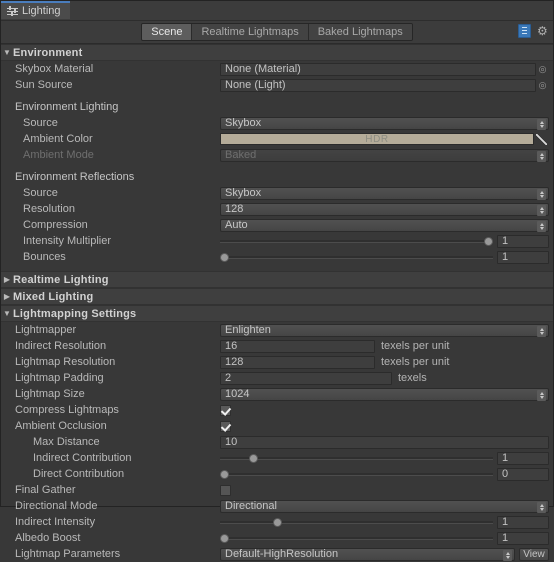 This screenshot has width=554, height=562. What do you see at coordinates (55, 522) in the screenshot?
I see `label-indirect-intensity: Indirect Intensity` at bounding box center [55, 522].